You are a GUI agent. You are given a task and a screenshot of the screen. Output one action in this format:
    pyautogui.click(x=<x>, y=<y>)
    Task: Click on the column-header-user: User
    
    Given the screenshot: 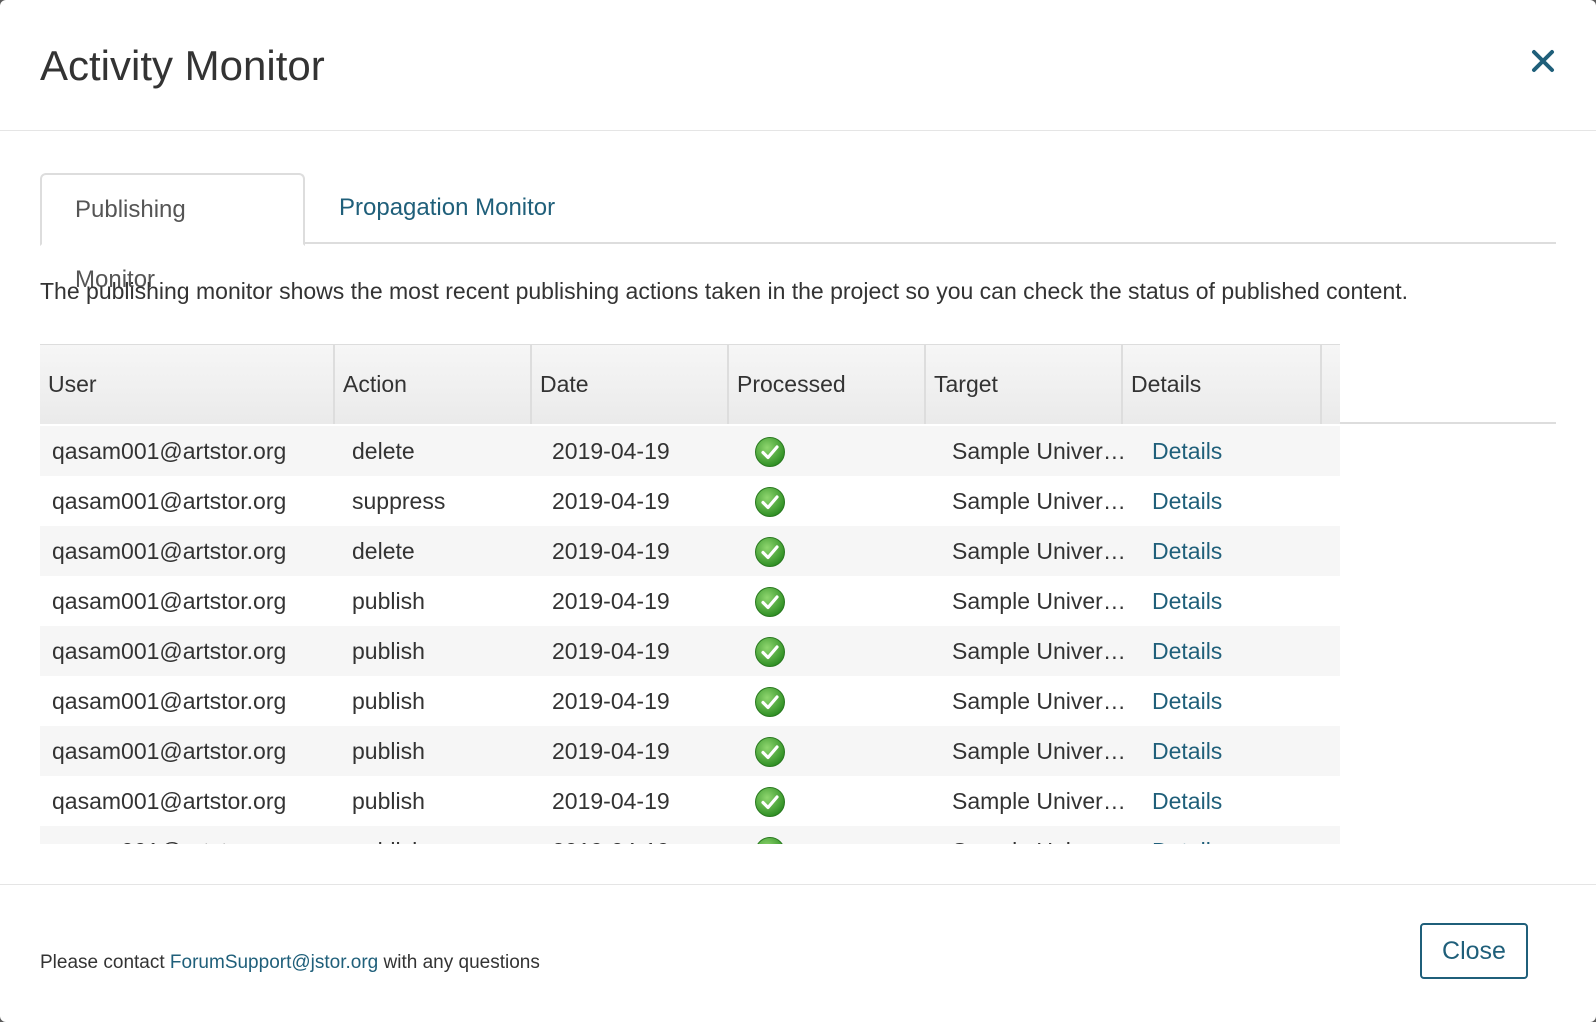 What is the action you would take?
    pyautogui.click(x=187, y=384)
    